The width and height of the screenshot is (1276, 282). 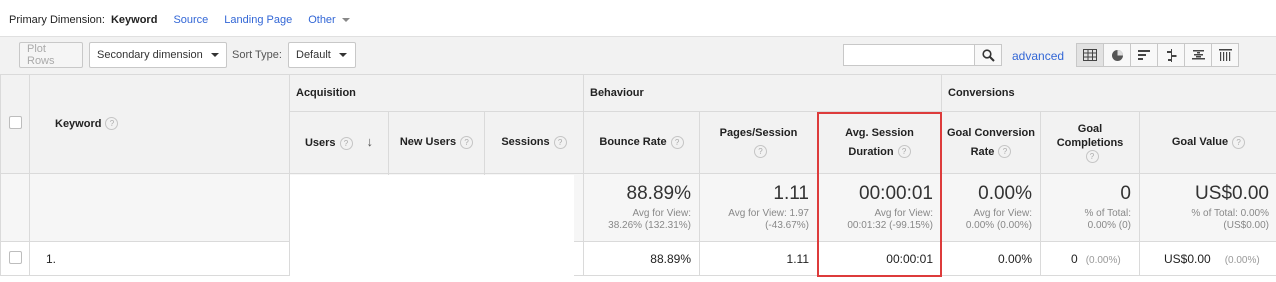 What do you see at coordinates (257, 55) in the screenshot?
I see `sort-type-label: Sort Type:` at bounding box center [257, 55].